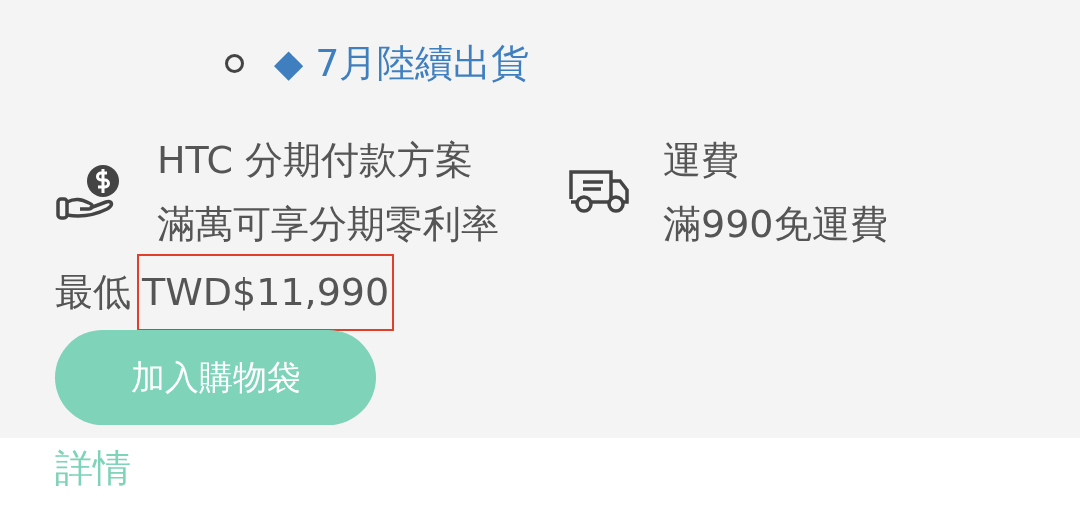 Image resolution: width=1080 pixels, height=517 pixels. What do you see at coordinates (402, 63) in the screenshot?
I see `shipping-note: ◆ 7月陸續出貨` at bounding box center [402, 63].